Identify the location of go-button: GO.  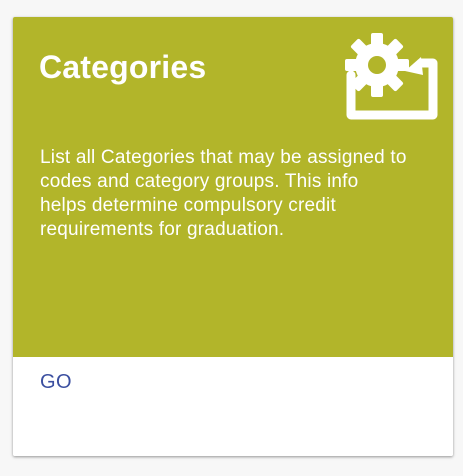
(56, 382).